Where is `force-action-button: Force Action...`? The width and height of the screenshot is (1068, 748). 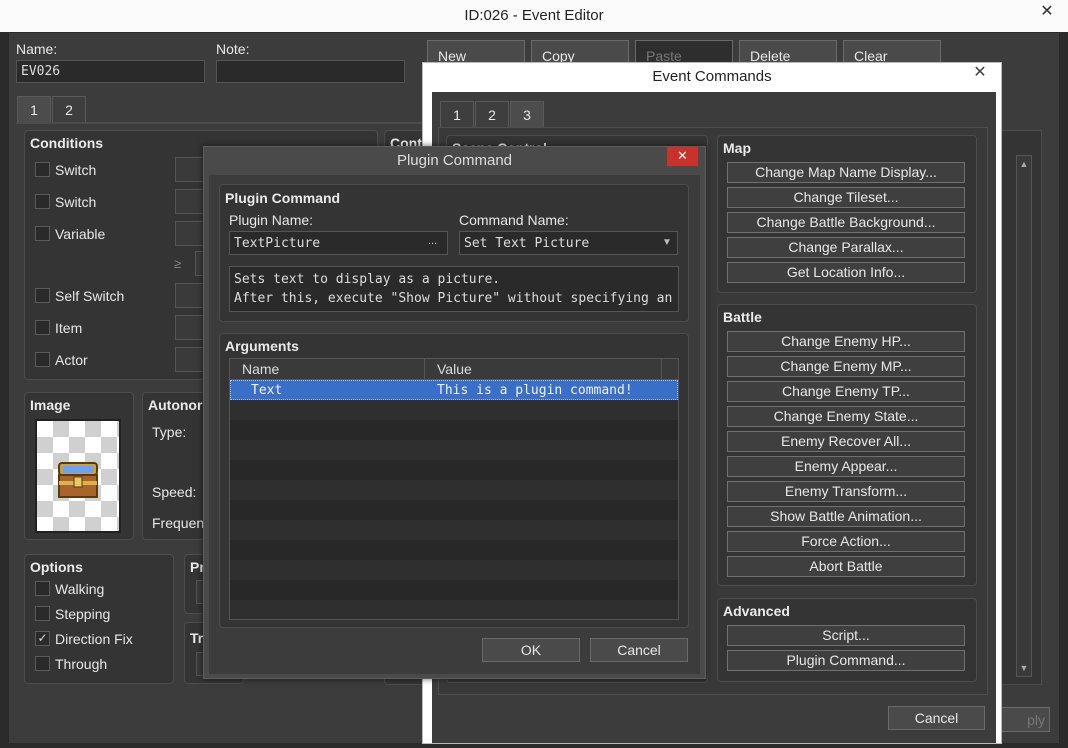
force-action-button: Force Action... is located at coordinates (846, 541).